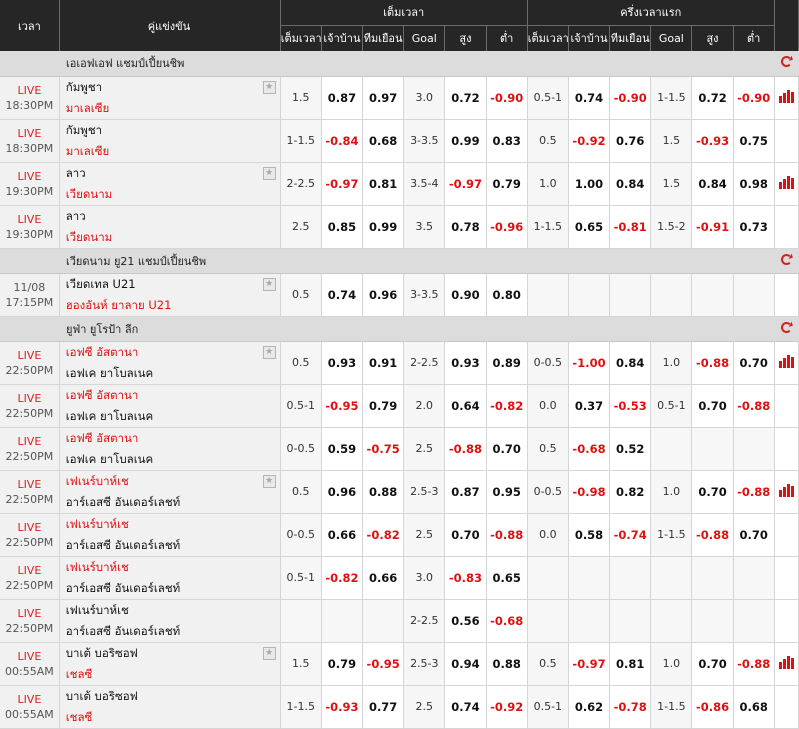  Describe the element at coordinates (383, 295) in the screenshot. I see `odds-cell: 0.96` at that location.